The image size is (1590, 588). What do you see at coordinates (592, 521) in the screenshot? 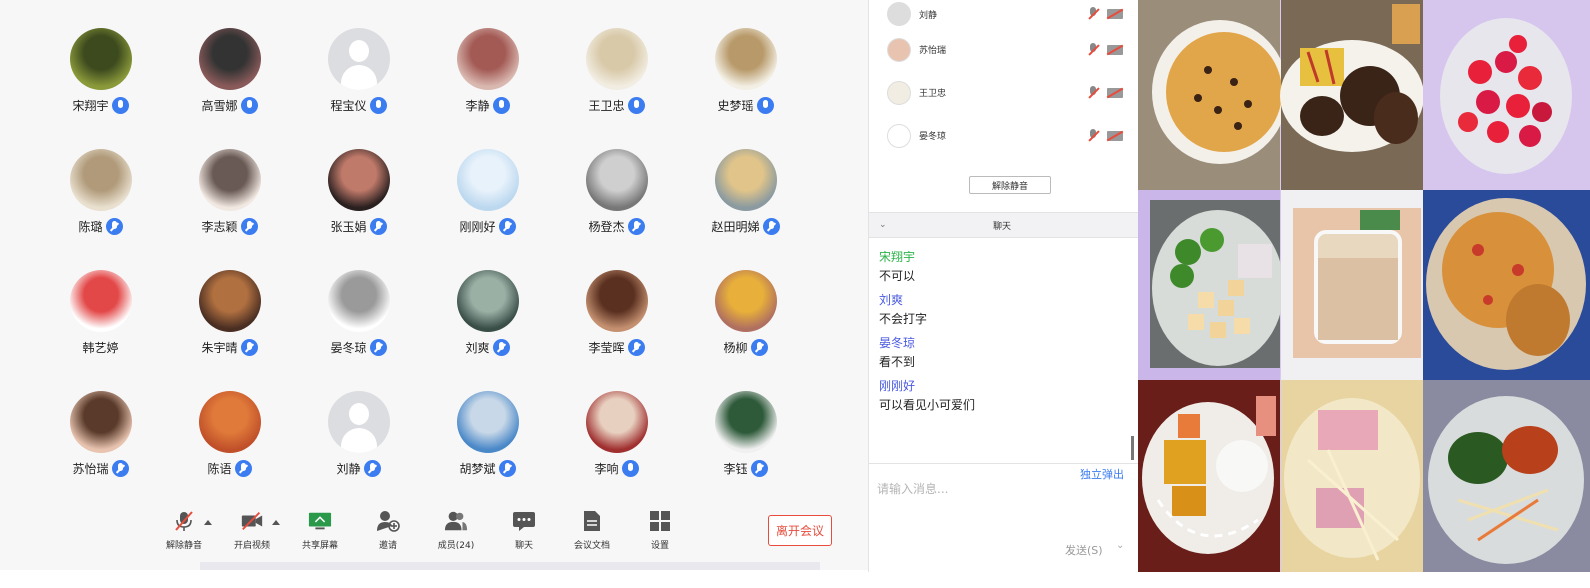
I see `document-icon` at bounding box center [592, 521].